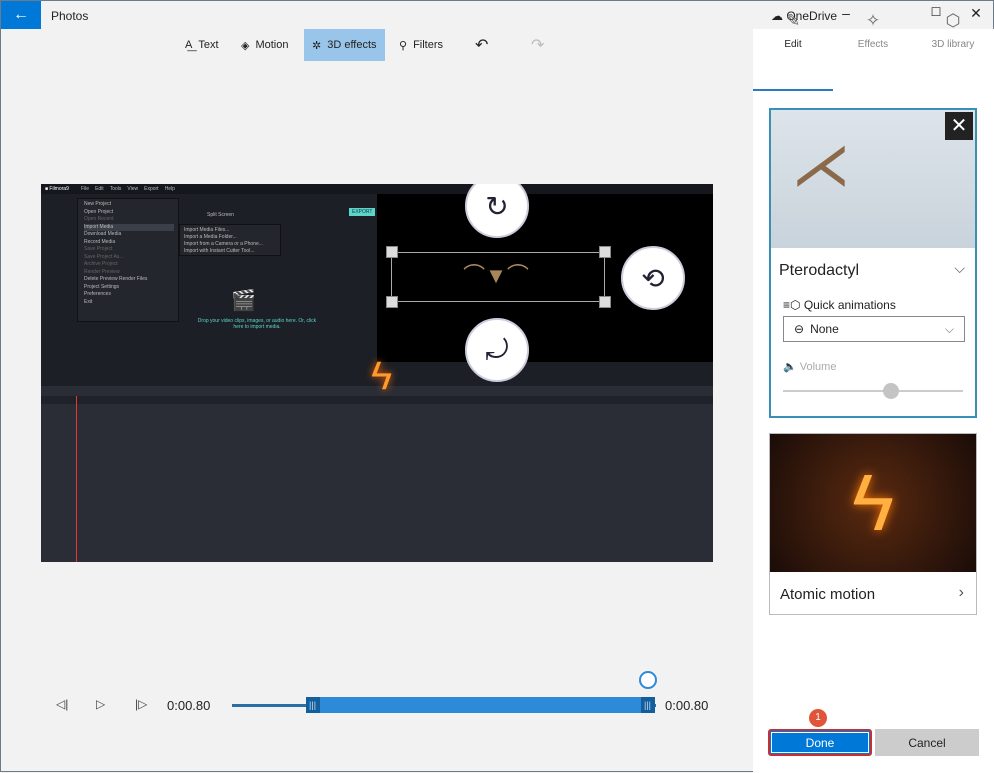 The image size is (994, 773). Describe the element at coordinates (352, 45) in the screenshot. I see `3d-effects-label: 3D effects` at that location.